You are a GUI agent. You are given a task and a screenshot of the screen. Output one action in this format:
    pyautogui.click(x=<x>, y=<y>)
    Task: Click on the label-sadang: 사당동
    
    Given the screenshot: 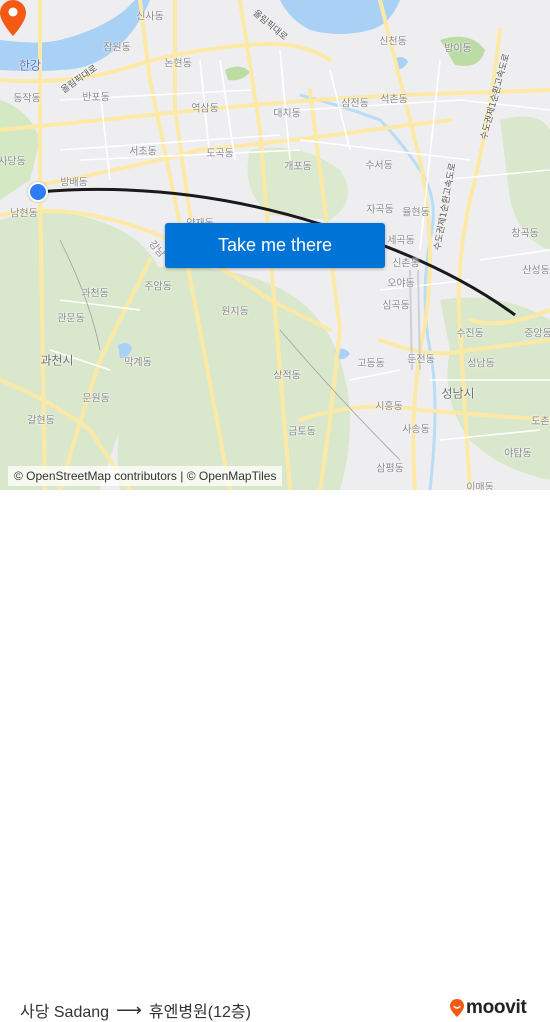 What is the action you would take?
    pyautogui.click(x=13, y=162)
    